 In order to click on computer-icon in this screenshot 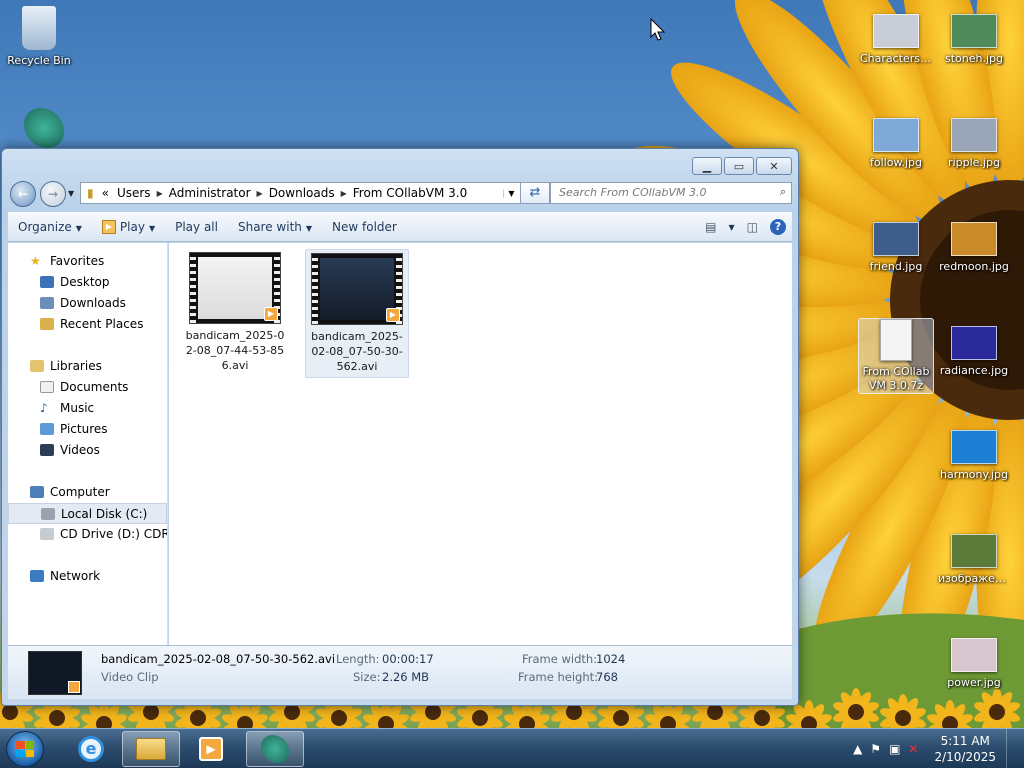, I will do `click(37, 492)`.